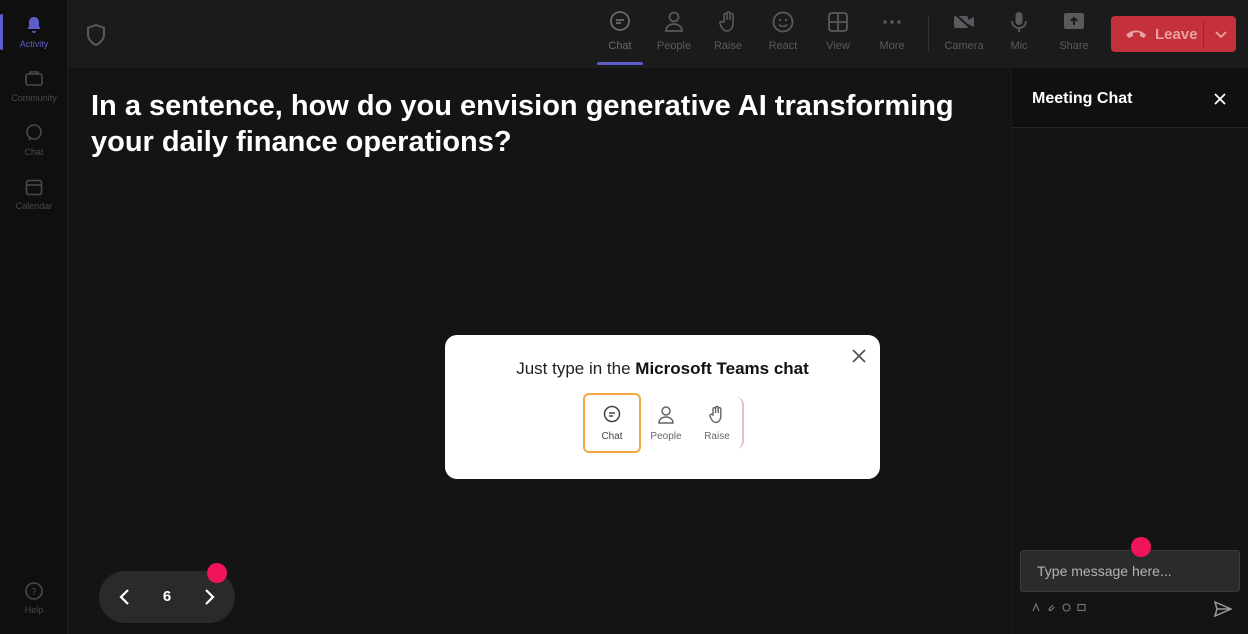 The image size is (1248, 634). What do you see at coordinates (838, 35) in the screenshot?
I see `toolbar-view-button: View` at bounding box center [838, 35].